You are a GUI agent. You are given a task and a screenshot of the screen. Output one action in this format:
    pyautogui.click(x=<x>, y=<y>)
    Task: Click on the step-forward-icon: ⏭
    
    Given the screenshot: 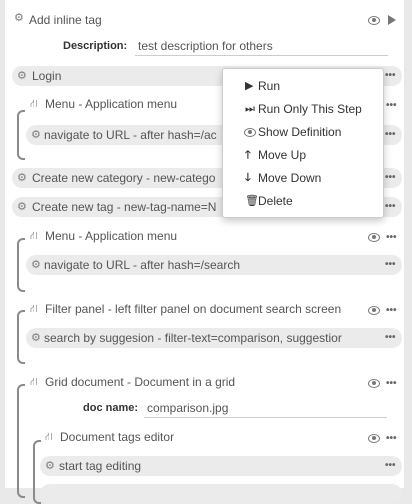 What is the action you would take?
    pyautogui.click(x=250, y=109)
    